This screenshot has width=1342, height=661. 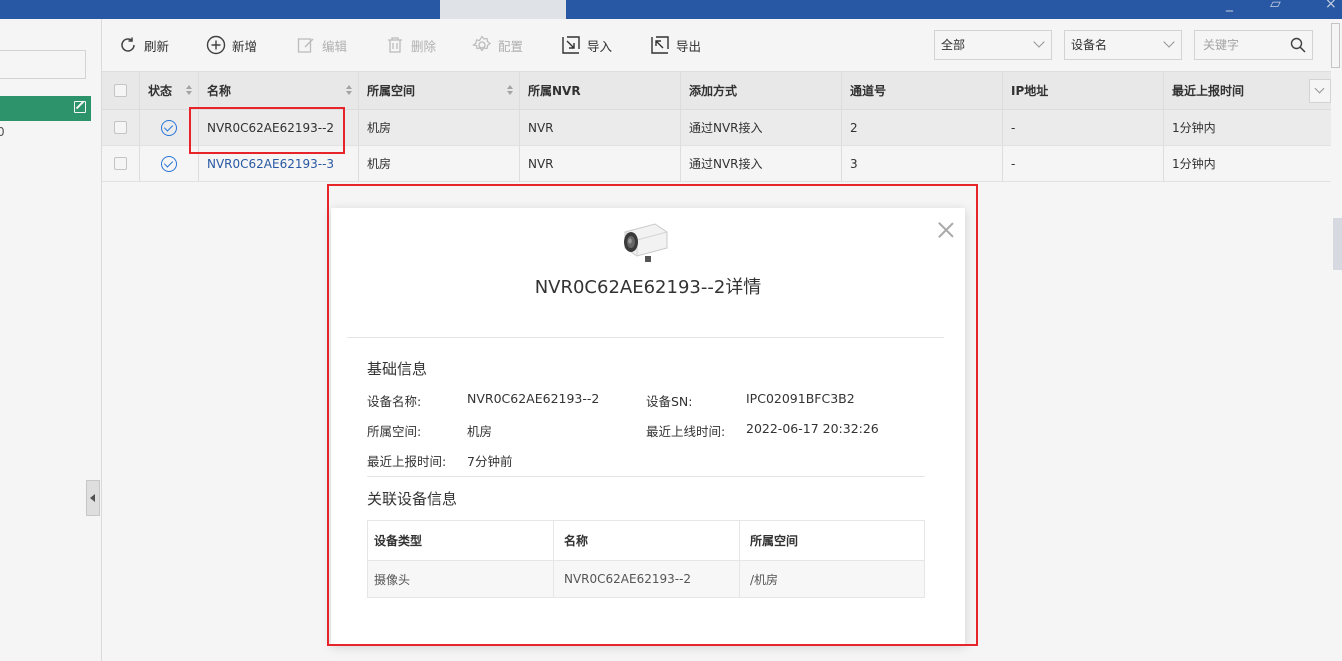 What do you see at coordinates (1337, 244) in the screenshot?
I see `page-scrollbar` at bounding box center [1337, 244].